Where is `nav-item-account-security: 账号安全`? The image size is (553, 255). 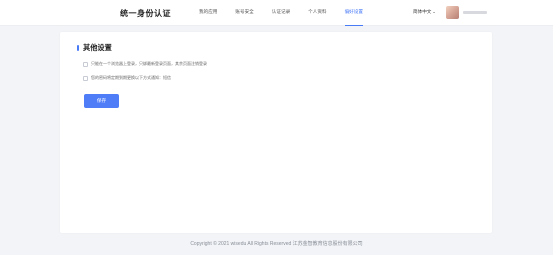
nav-item-account-security: 账号安全 is located at coordinates (244, 13).